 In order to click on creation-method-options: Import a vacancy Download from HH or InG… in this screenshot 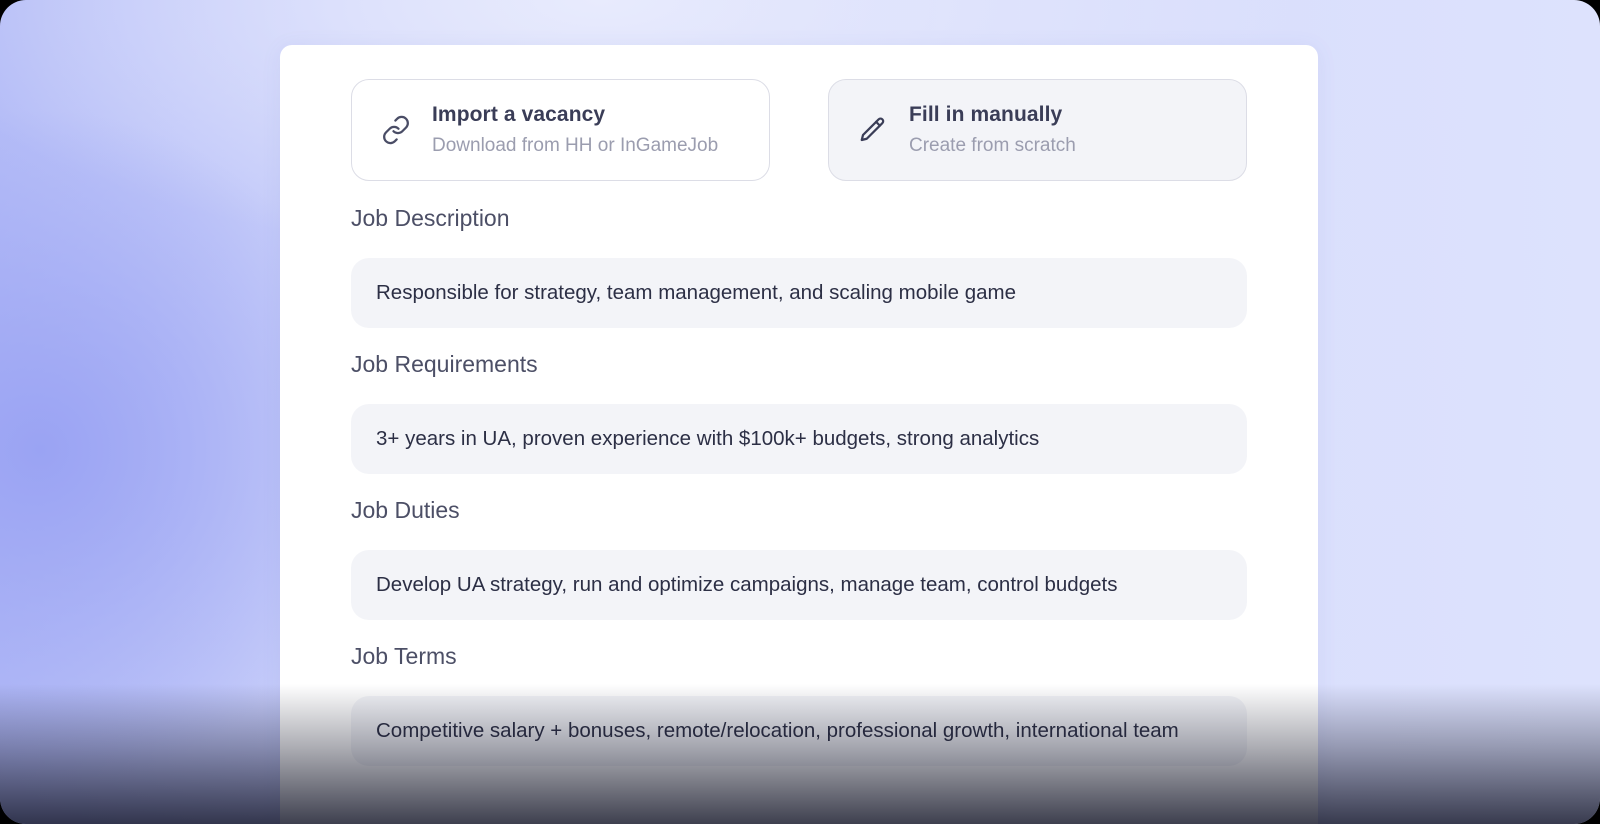, I will do `click(799, 130)`.